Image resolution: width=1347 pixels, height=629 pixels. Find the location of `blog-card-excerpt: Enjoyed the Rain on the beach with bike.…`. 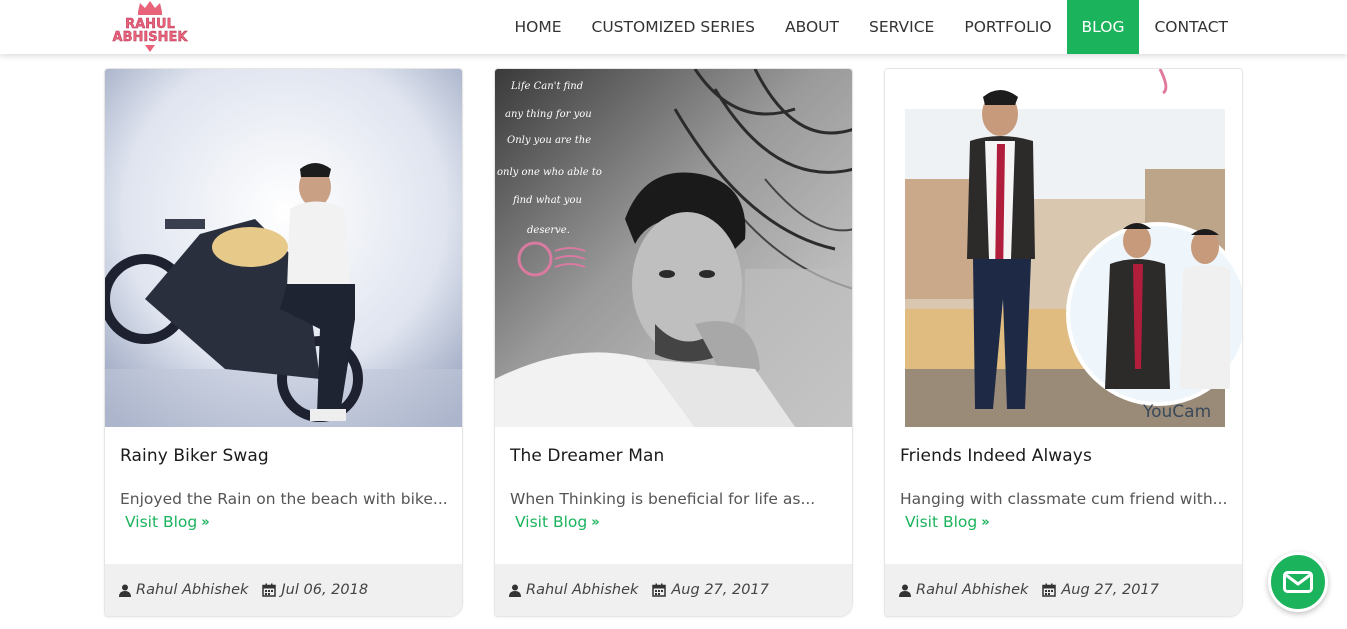

blog-card-excerpt: Enjoyed the Rain on the beach with bike.… is located at coordinates (284, 499).